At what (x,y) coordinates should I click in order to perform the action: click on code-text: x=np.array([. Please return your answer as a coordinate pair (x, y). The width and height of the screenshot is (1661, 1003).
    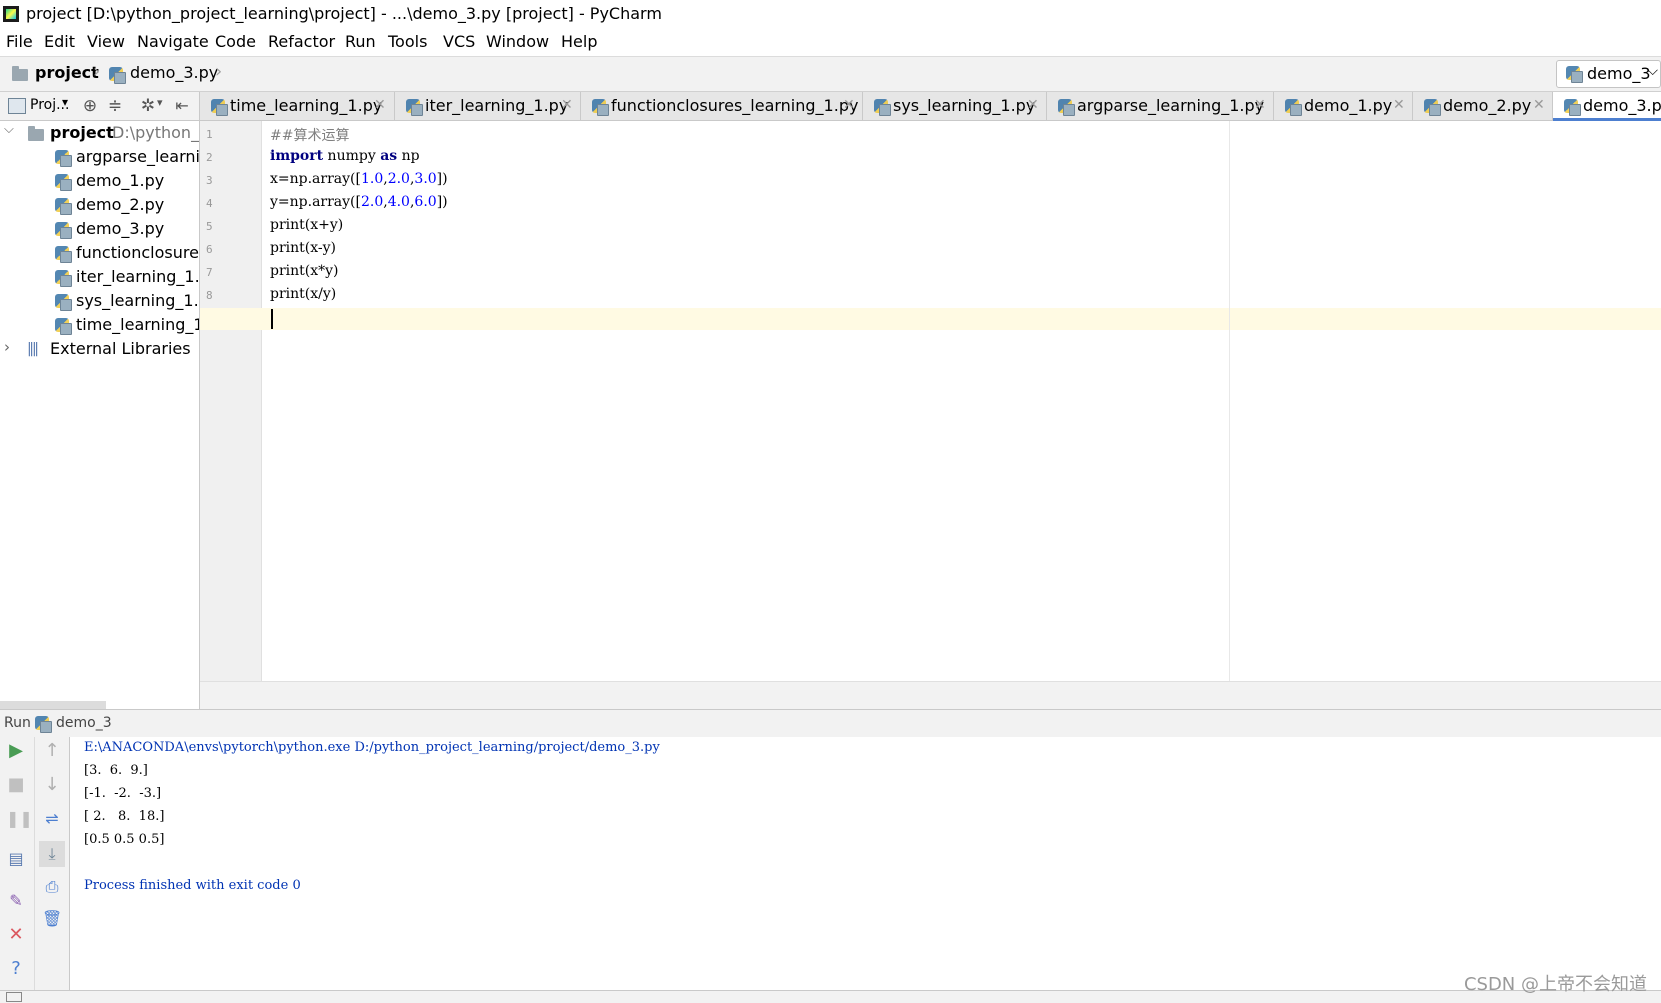
    Looking at the image, I should click on (315, 179).